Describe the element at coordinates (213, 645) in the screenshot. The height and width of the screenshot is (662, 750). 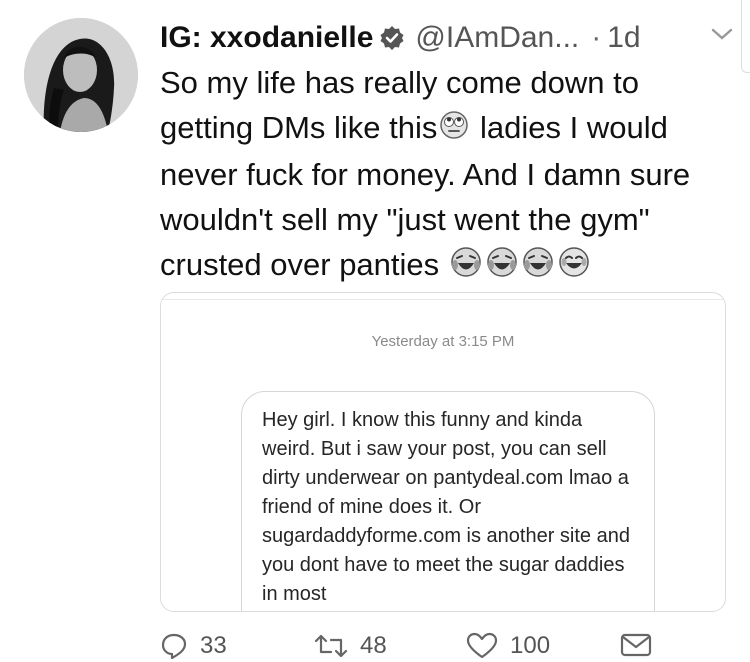
I see `reply-count: 33` at that location.